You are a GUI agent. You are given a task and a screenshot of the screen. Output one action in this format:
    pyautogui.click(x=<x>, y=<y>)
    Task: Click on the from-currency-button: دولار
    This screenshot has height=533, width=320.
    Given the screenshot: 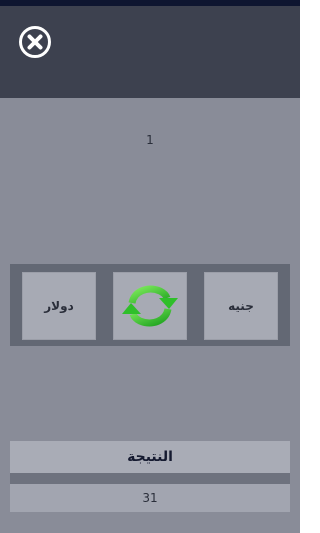 What is the action you would take?
    pyautogui.click(x=59, y=306)
    